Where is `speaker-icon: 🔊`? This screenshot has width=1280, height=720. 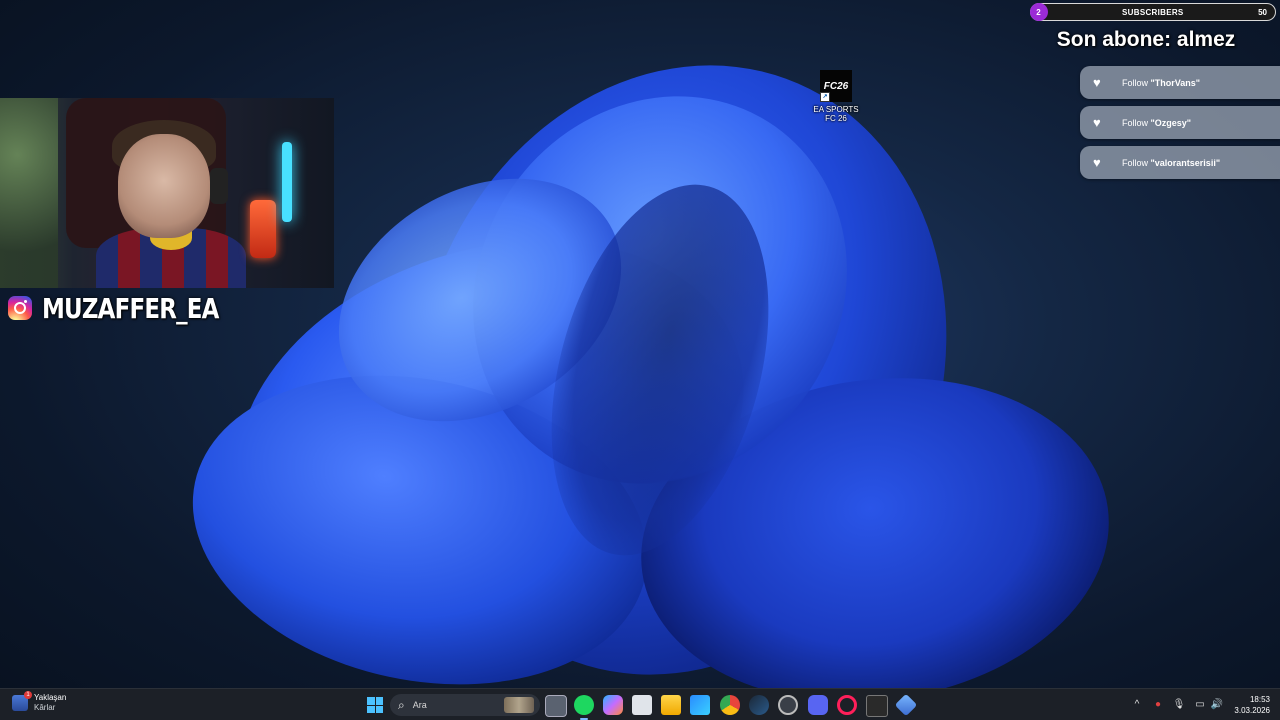 speaker-icon: 🔊 is located at coordinates (1217, 704).